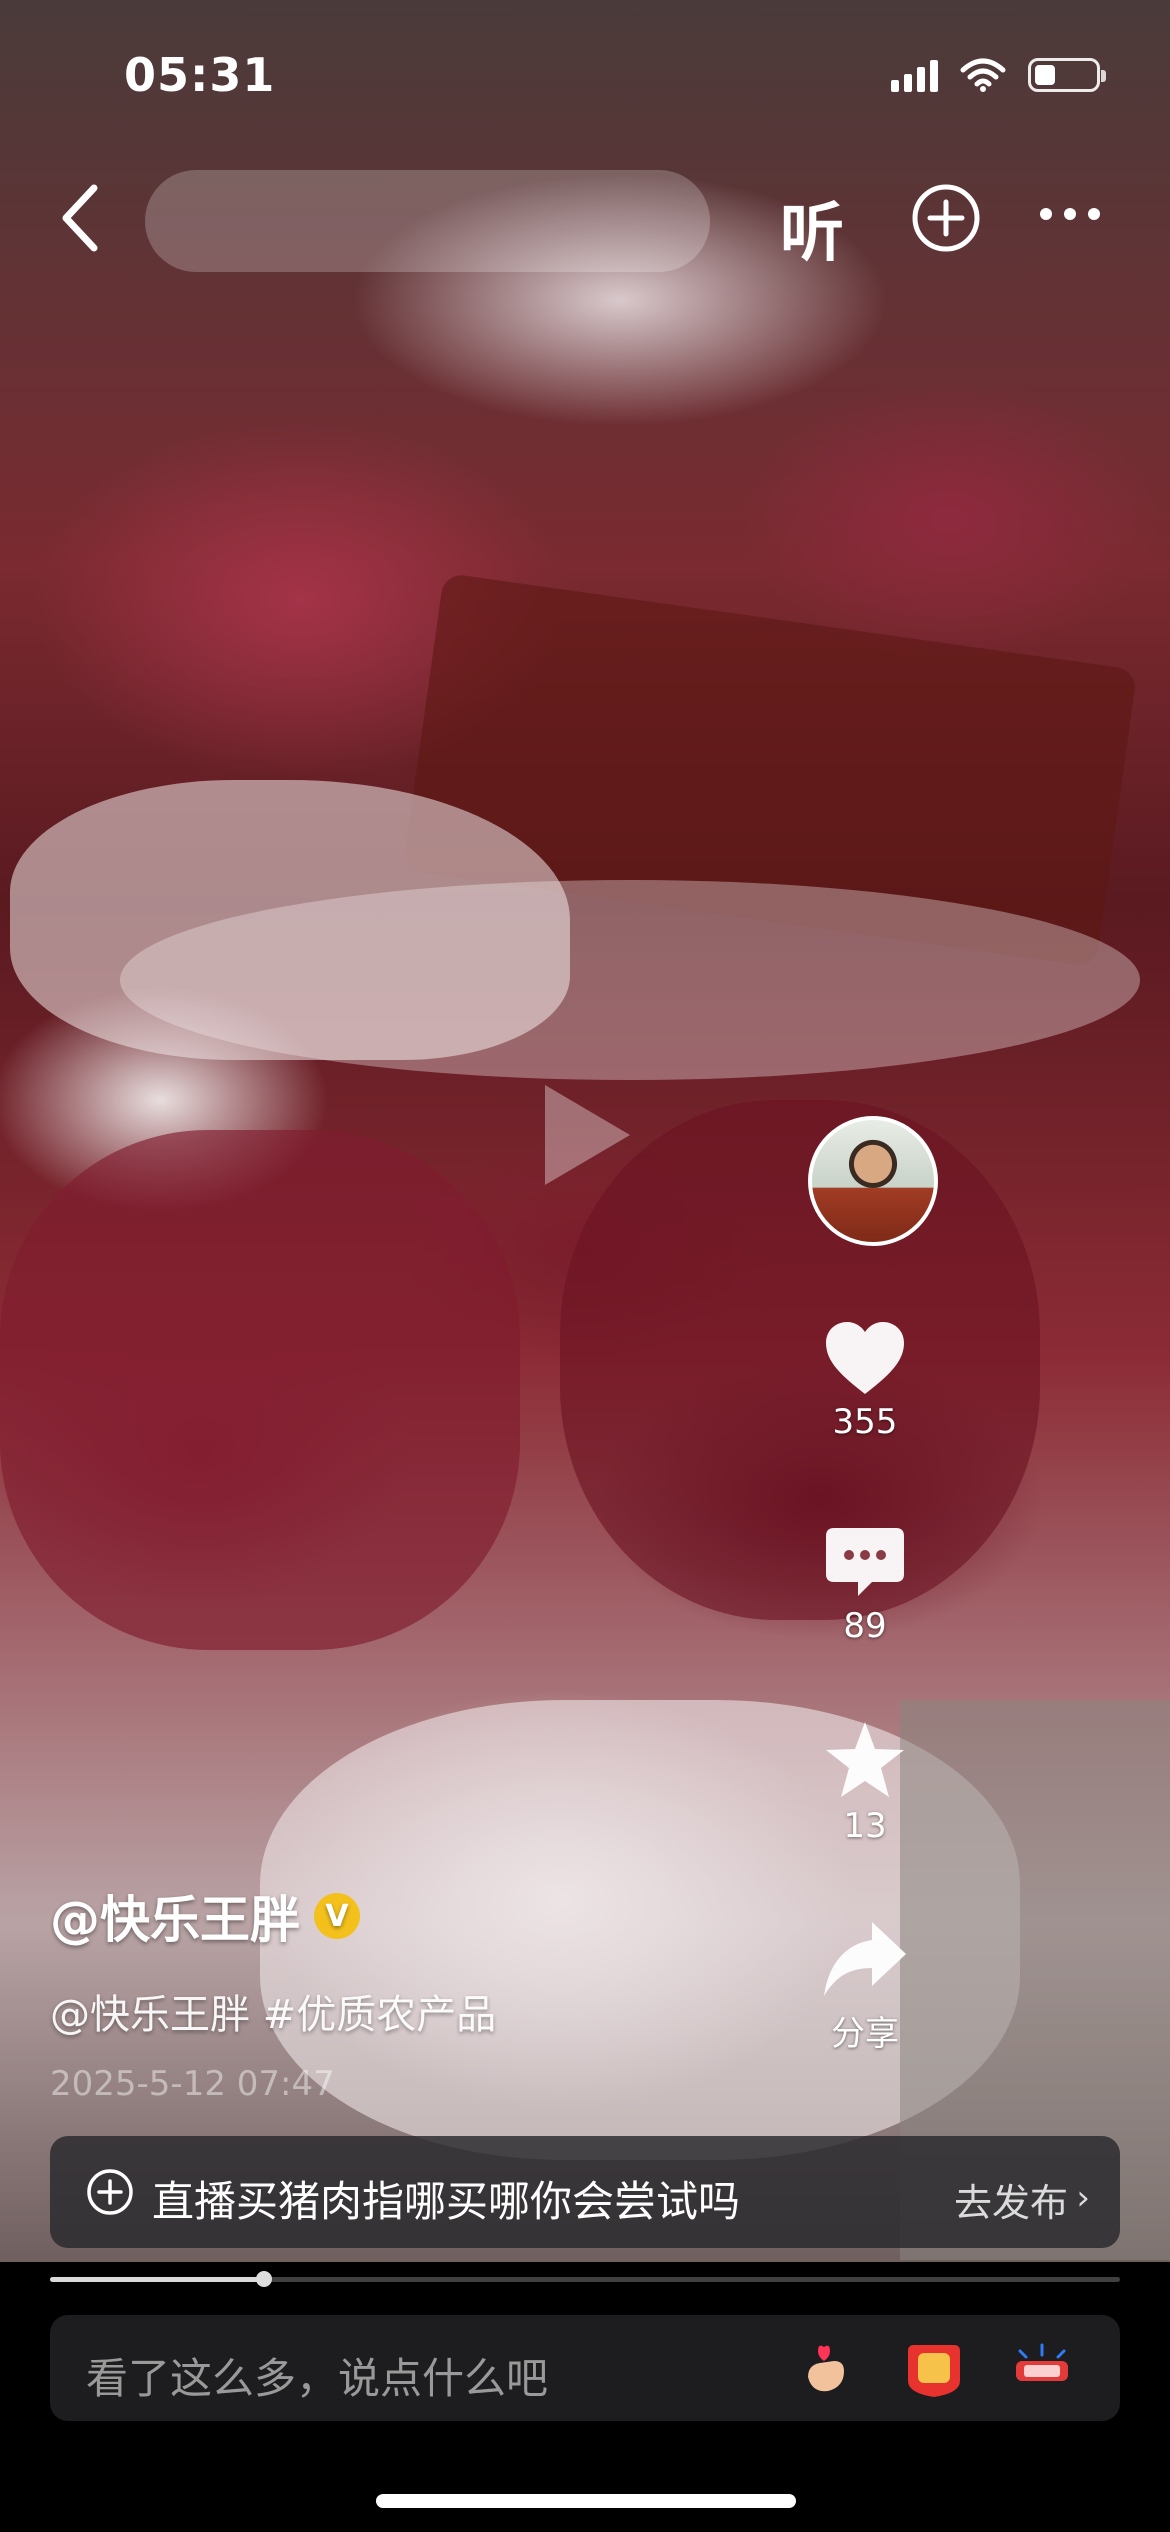 The image size is (1170, 2532). What do you see at coordinates (157, 2279) in the screenshot?
I see `progress-fill` at bounding box center [157, 2279].